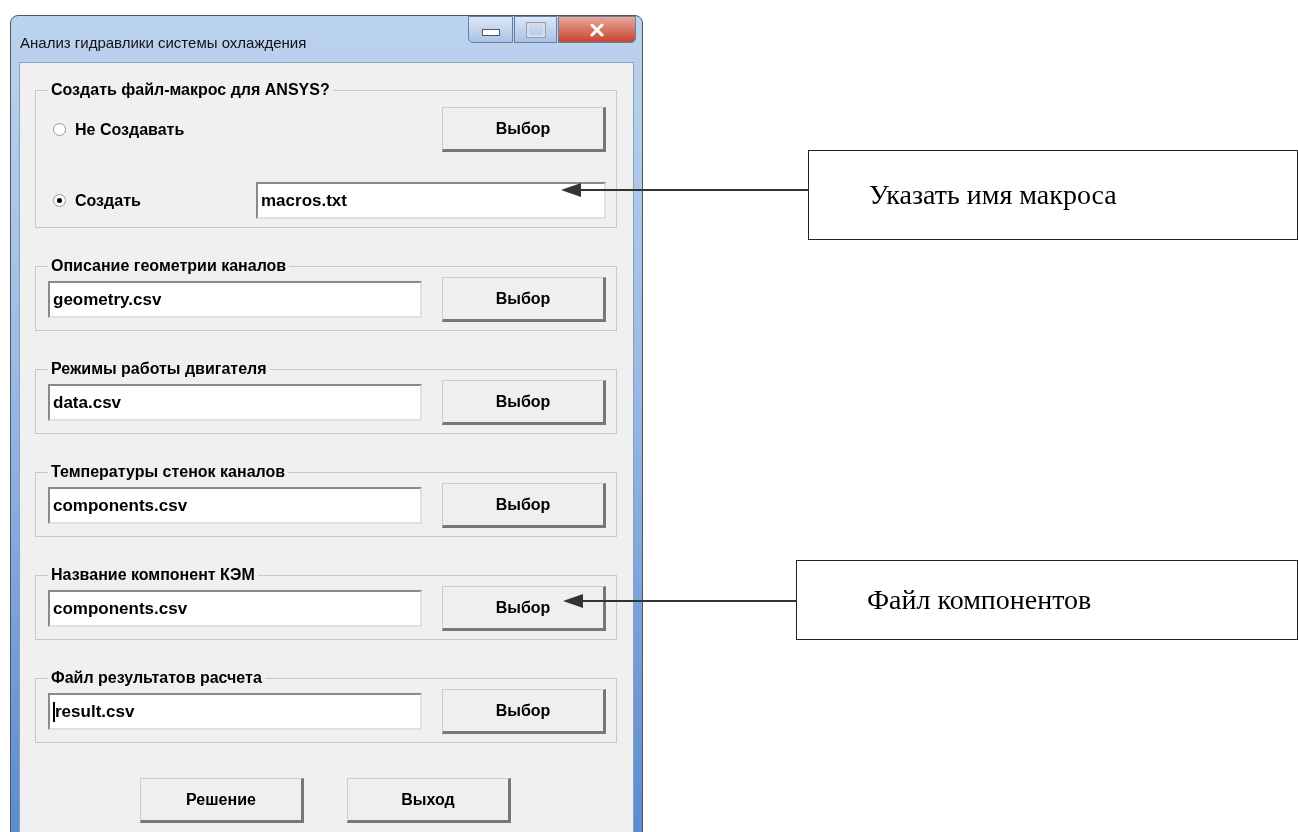 The image size is (1298, 832). Describe the element at coordinates (429, 800) in the screenshot. I see `dialog-button: Выход` at that location.